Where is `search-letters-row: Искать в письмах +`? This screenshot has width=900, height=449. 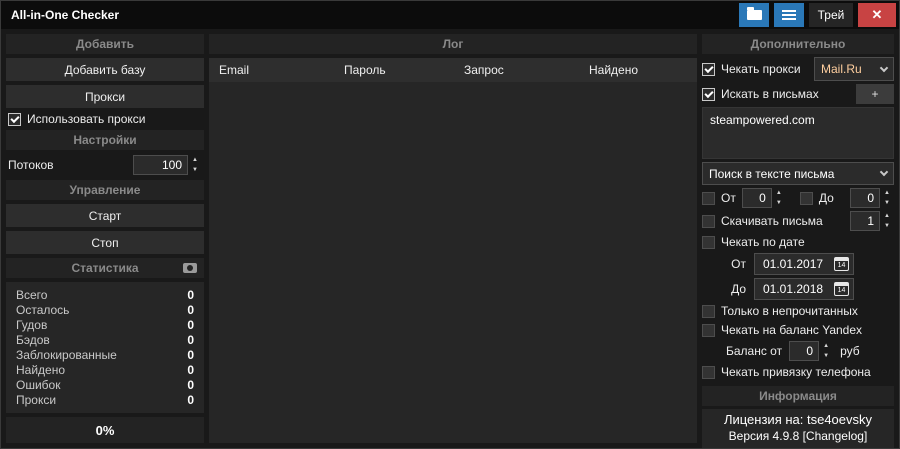 search-letters-row: Искать в письмах + is located at coordinates (798, 94).